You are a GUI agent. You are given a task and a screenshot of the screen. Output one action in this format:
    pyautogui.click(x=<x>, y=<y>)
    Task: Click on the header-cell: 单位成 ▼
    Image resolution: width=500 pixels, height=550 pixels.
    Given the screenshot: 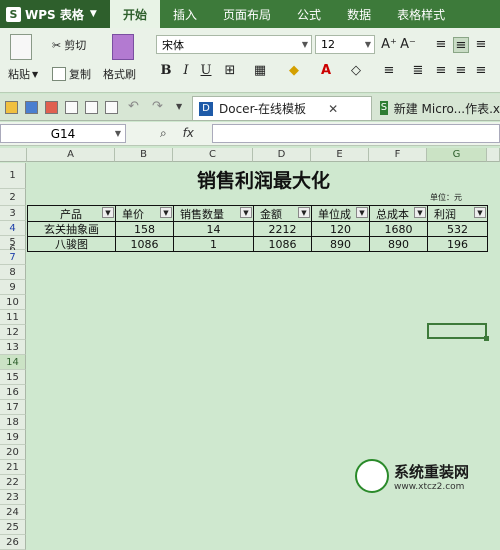 What is the action you would take?
    pyautogui.click(x=340, y=213)
    